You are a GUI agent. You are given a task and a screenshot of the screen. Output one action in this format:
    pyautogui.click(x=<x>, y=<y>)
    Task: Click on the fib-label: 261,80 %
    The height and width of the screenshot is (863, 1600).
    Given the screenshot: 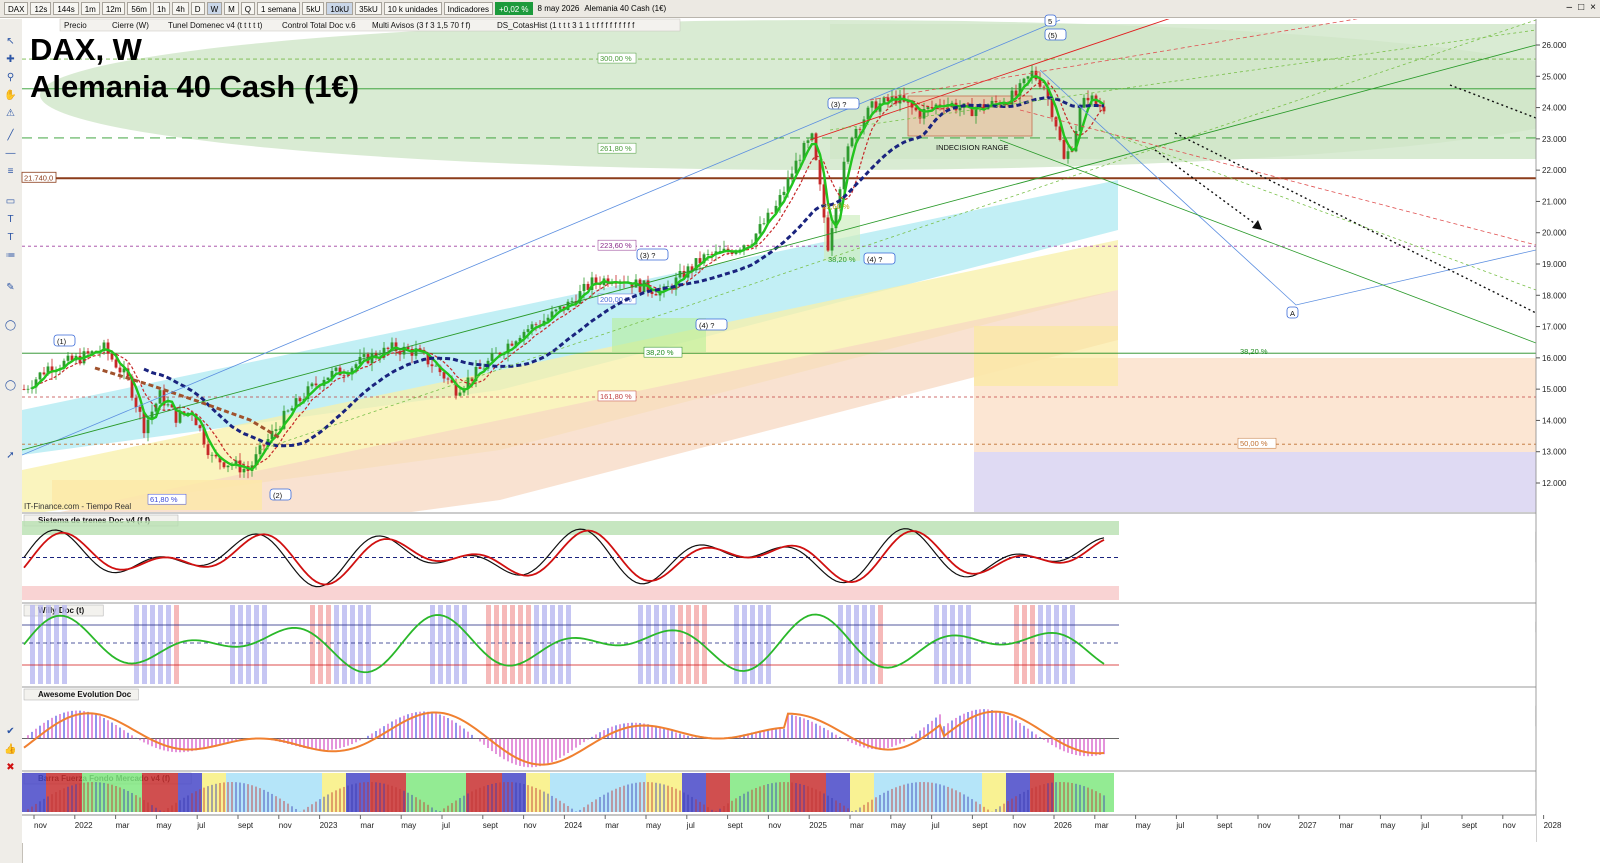 What is the action you would take?
    pyautogui.click(x=616, y=148)
    